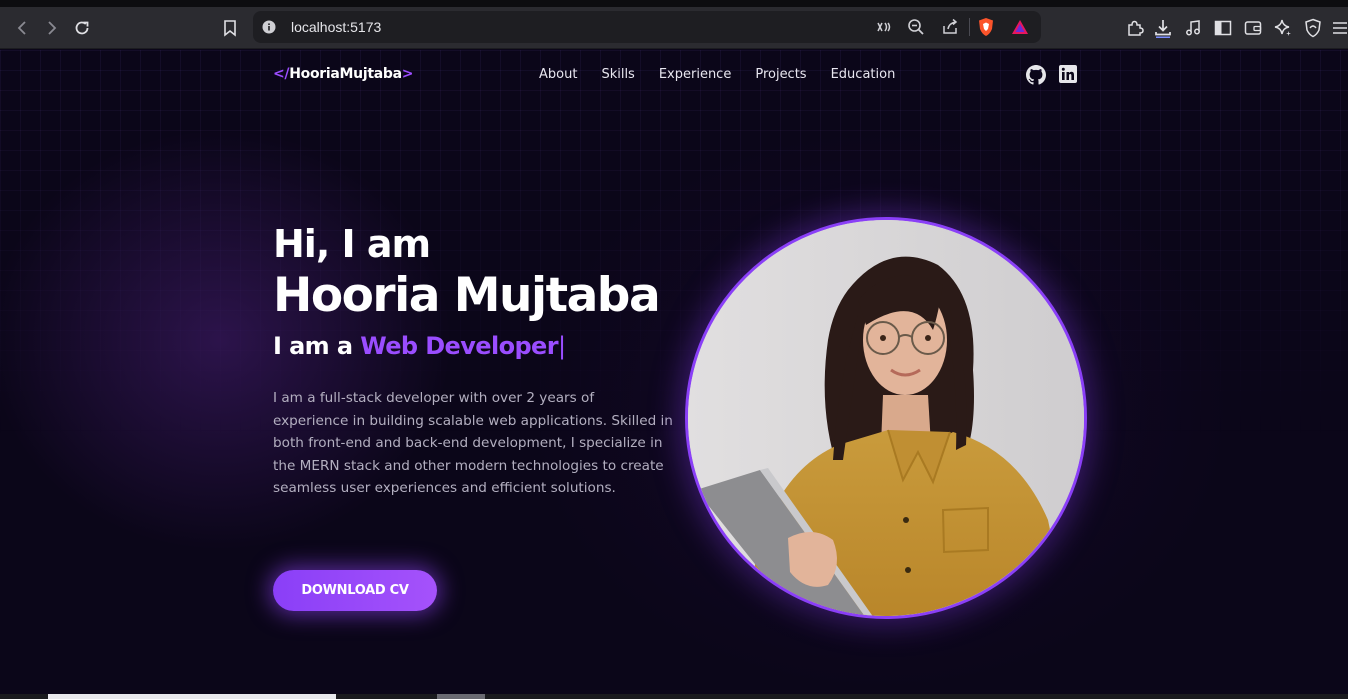 This screenshot has width=1348, height=699. What do you see at coordinates (355, 590) in the screenshot?
I see `download-cv-button: DOWNLOAD CV` at bounding box center [355, 590].